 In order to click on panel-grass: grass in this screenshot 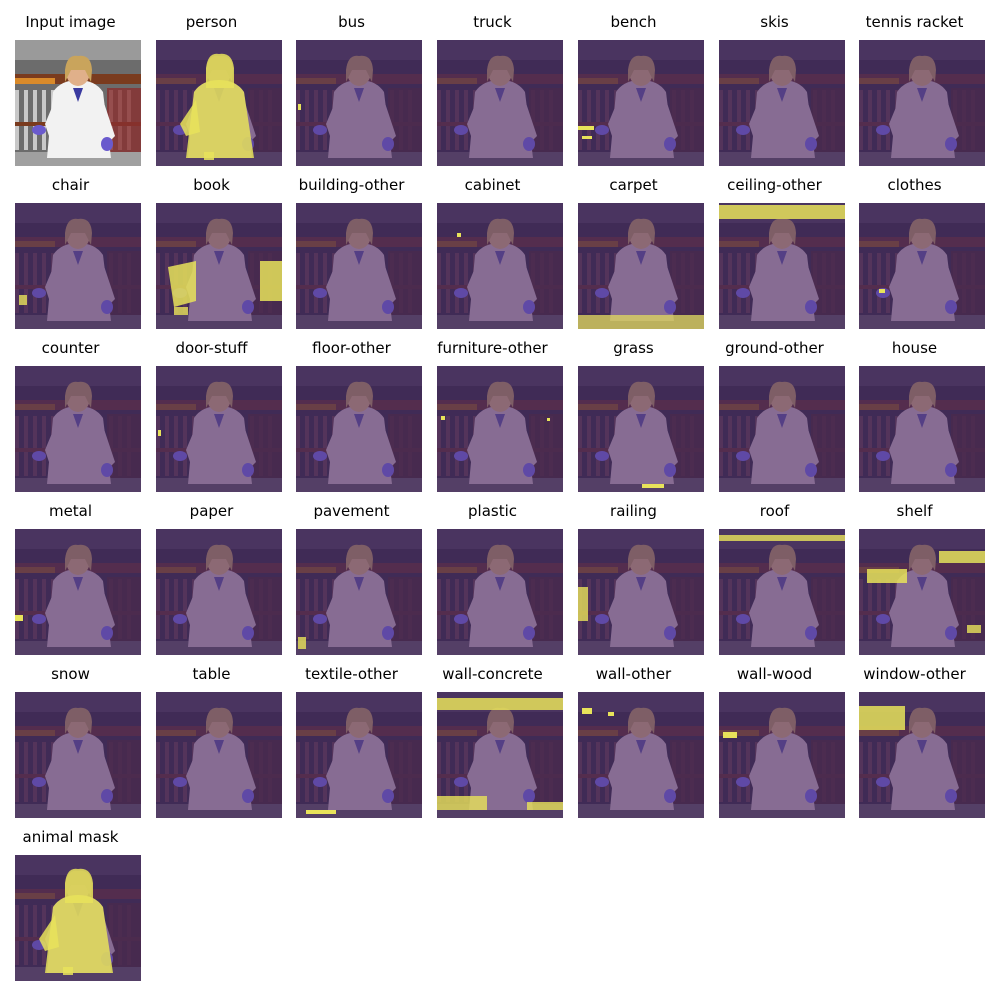, I will do `click(633, 411)`.